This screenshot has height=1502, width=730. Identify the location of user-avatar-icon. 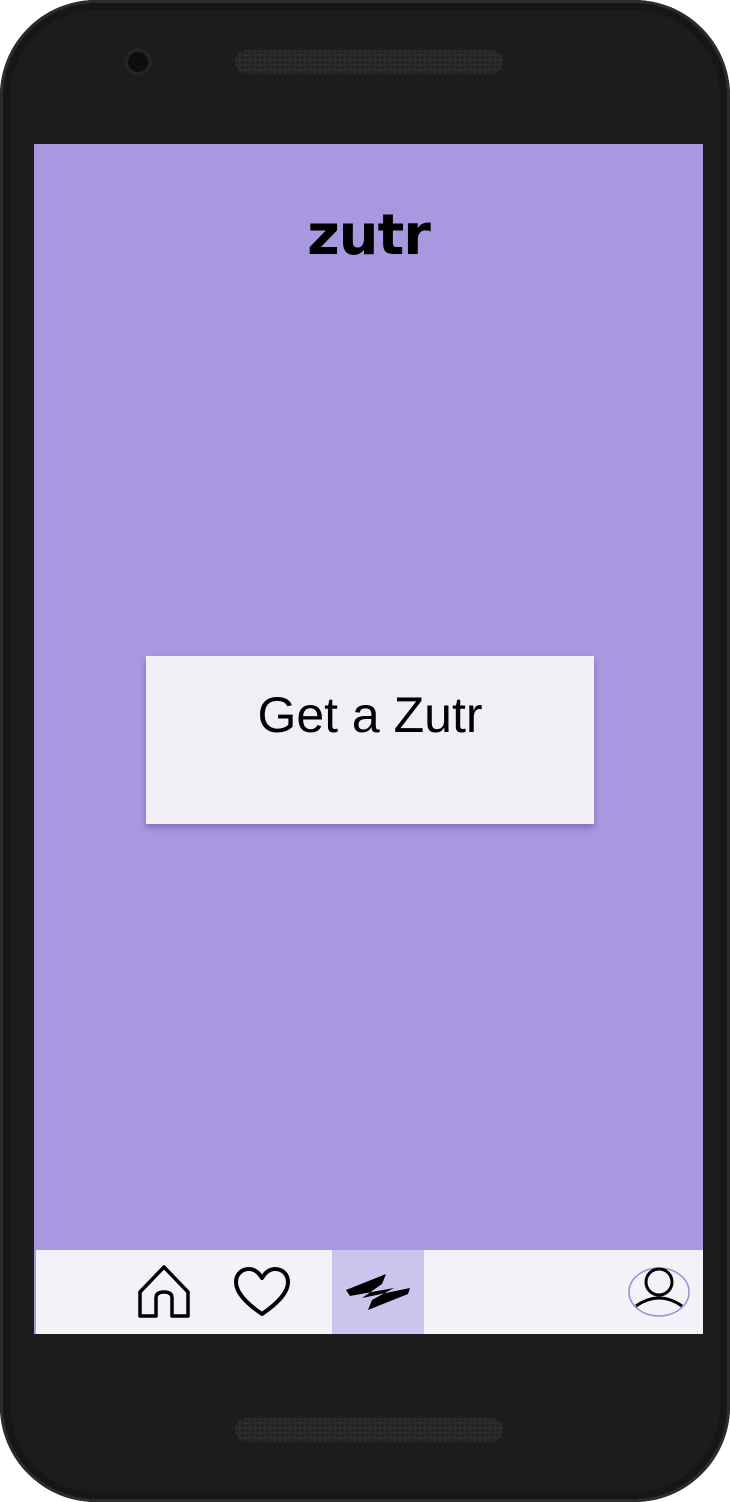
(659, 1292).